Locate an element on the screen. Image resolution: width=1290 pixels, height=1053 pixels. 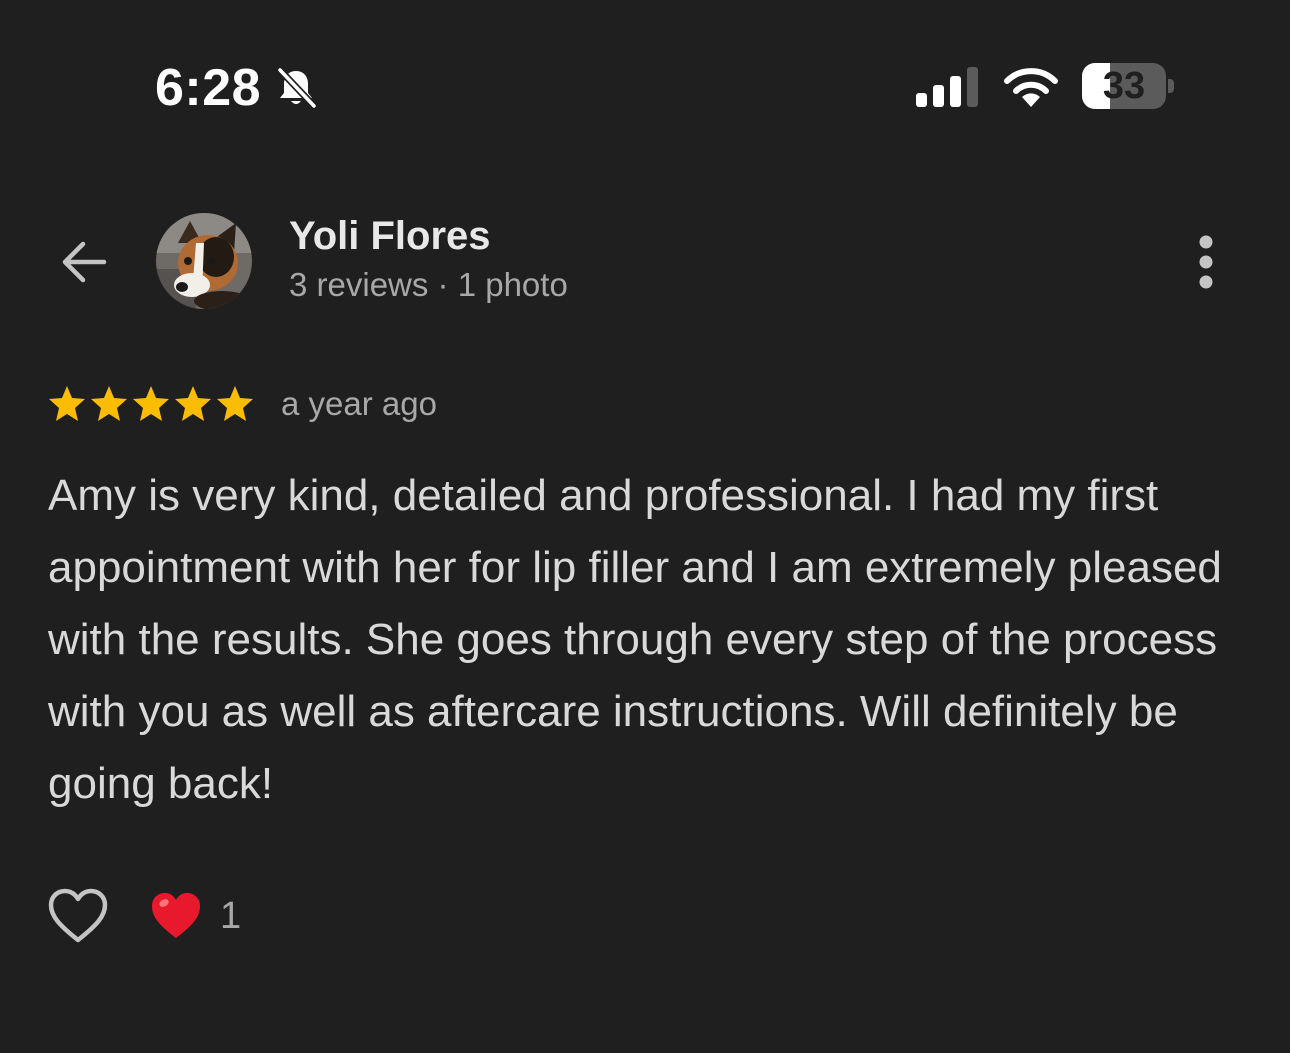
battery-nub is located at coordinates (1171, 86).